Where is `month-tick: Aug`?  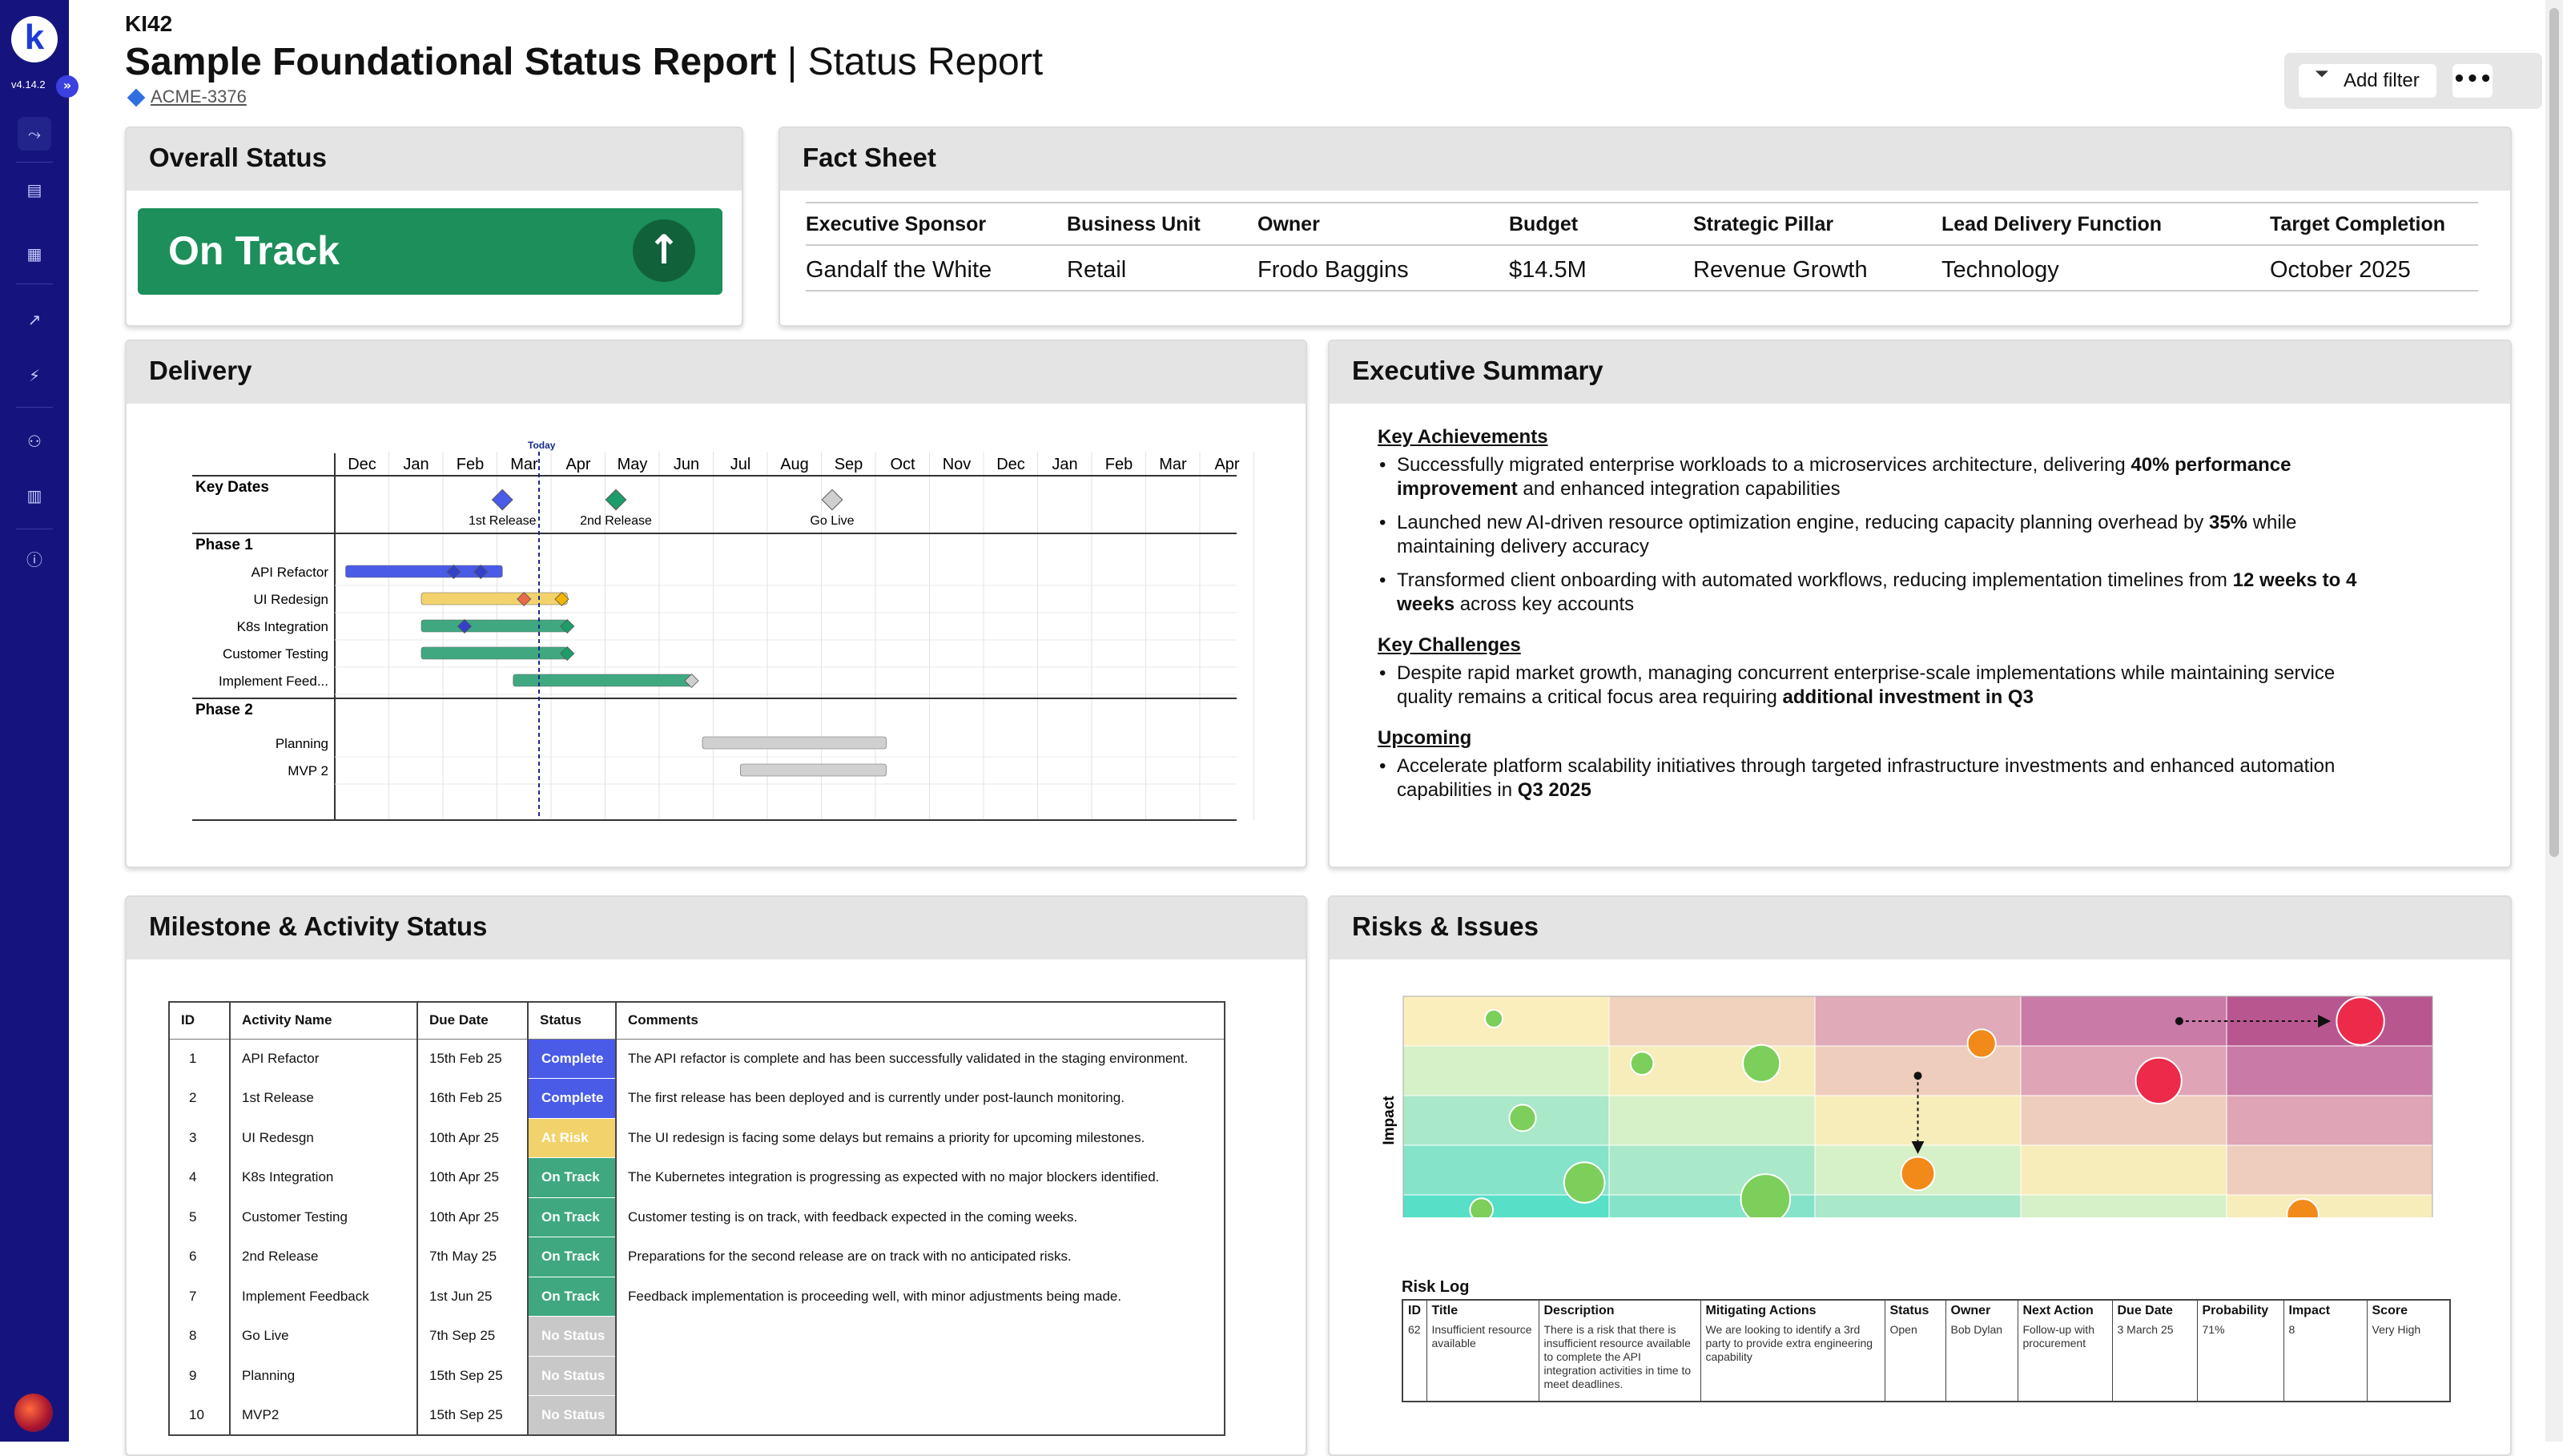 month-tick: Aug is located at coordinates (794, 464).